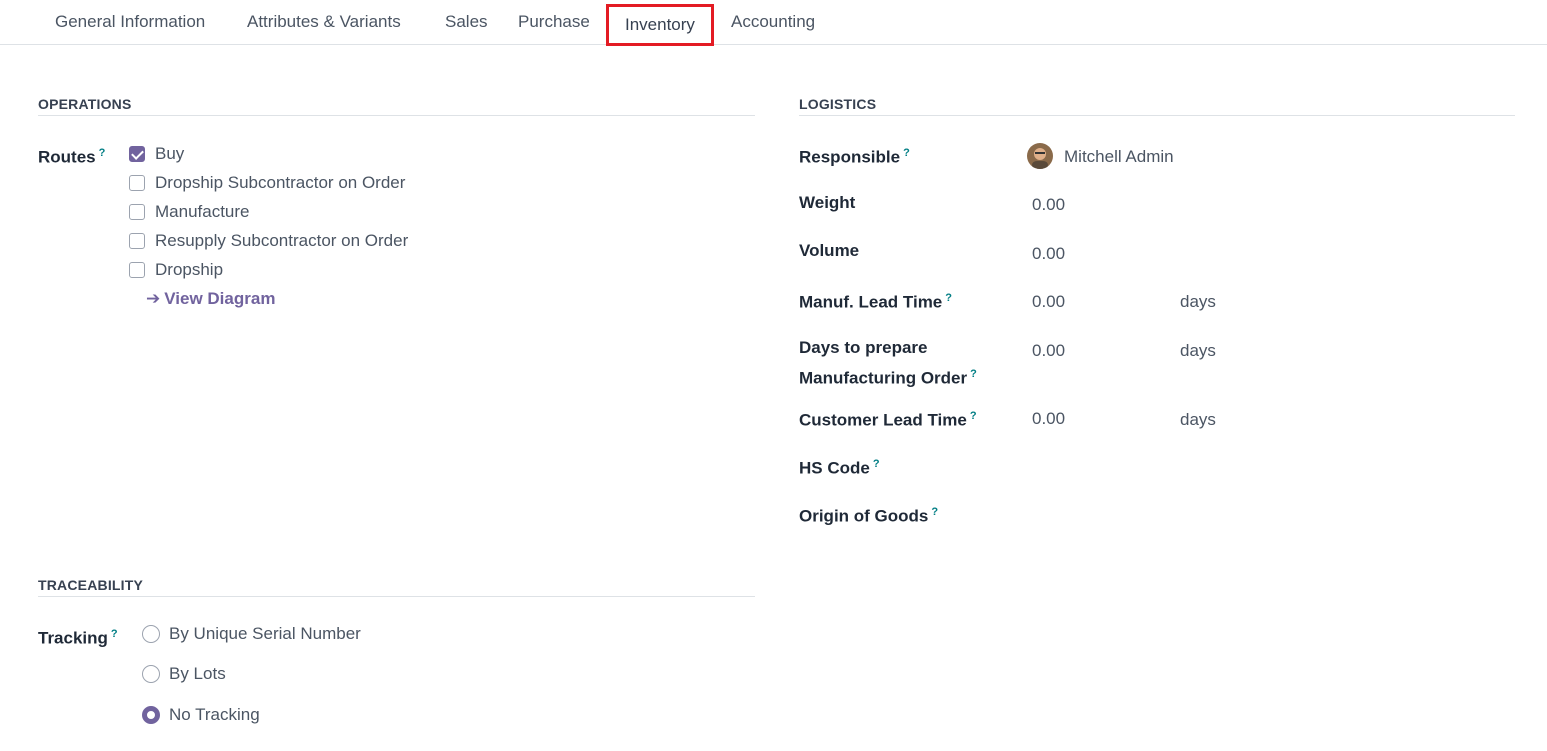 The height and width of the screenshot is (751, 1547). I want to click on routes-label: Routes?, so click(71, 155).